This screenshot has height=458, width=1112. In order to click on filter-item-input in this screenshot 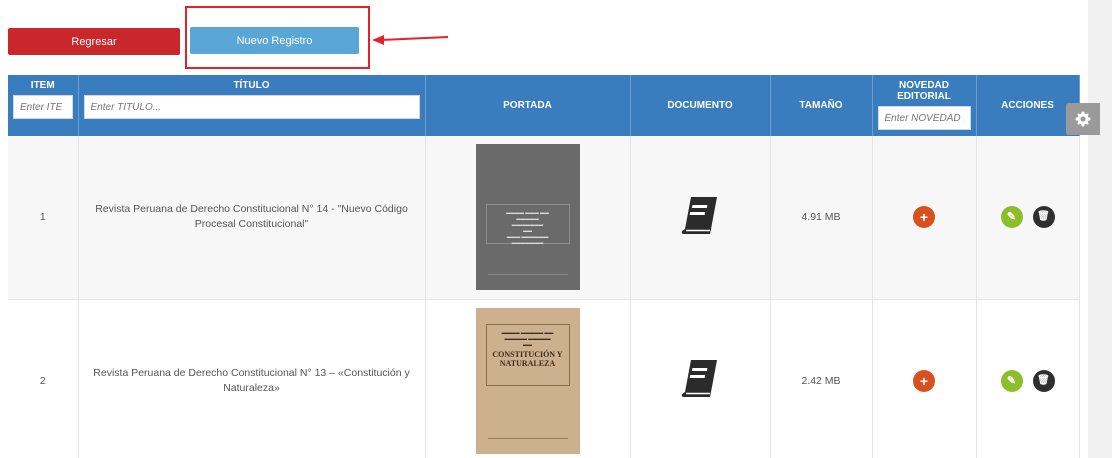, I will do `click(43, 107)`.